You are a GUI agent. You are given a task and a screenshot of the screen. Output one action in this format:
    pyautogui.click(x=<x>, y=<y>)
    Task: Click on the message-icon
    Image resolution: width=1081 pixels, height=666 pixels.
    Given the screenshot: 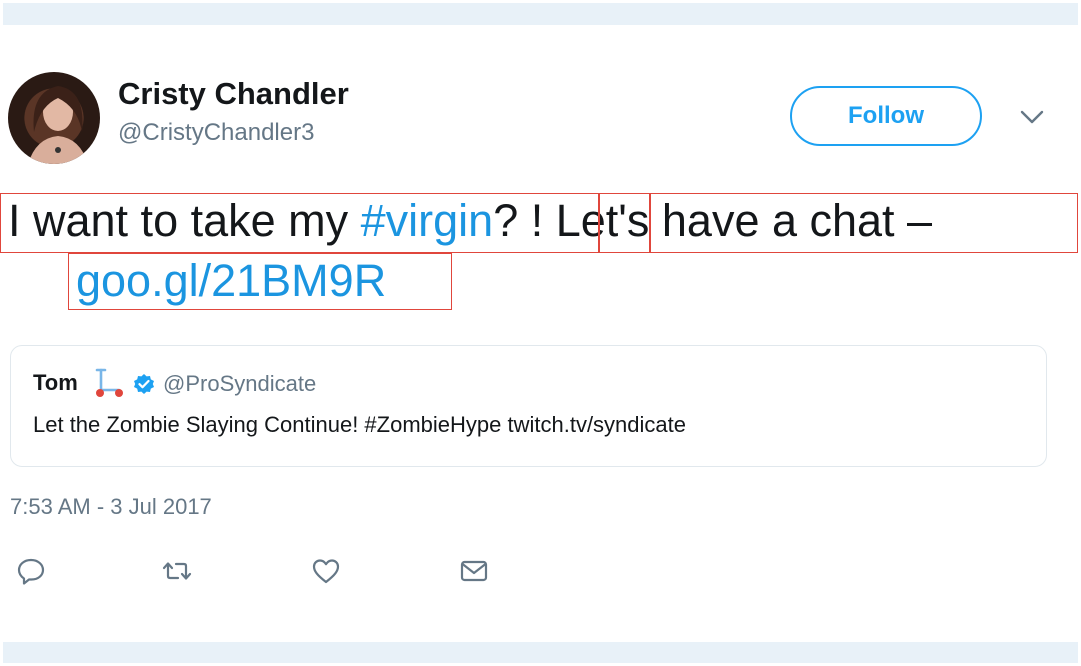 What is the action you would take?
    pyautogui.click(x=474, y=571)
    